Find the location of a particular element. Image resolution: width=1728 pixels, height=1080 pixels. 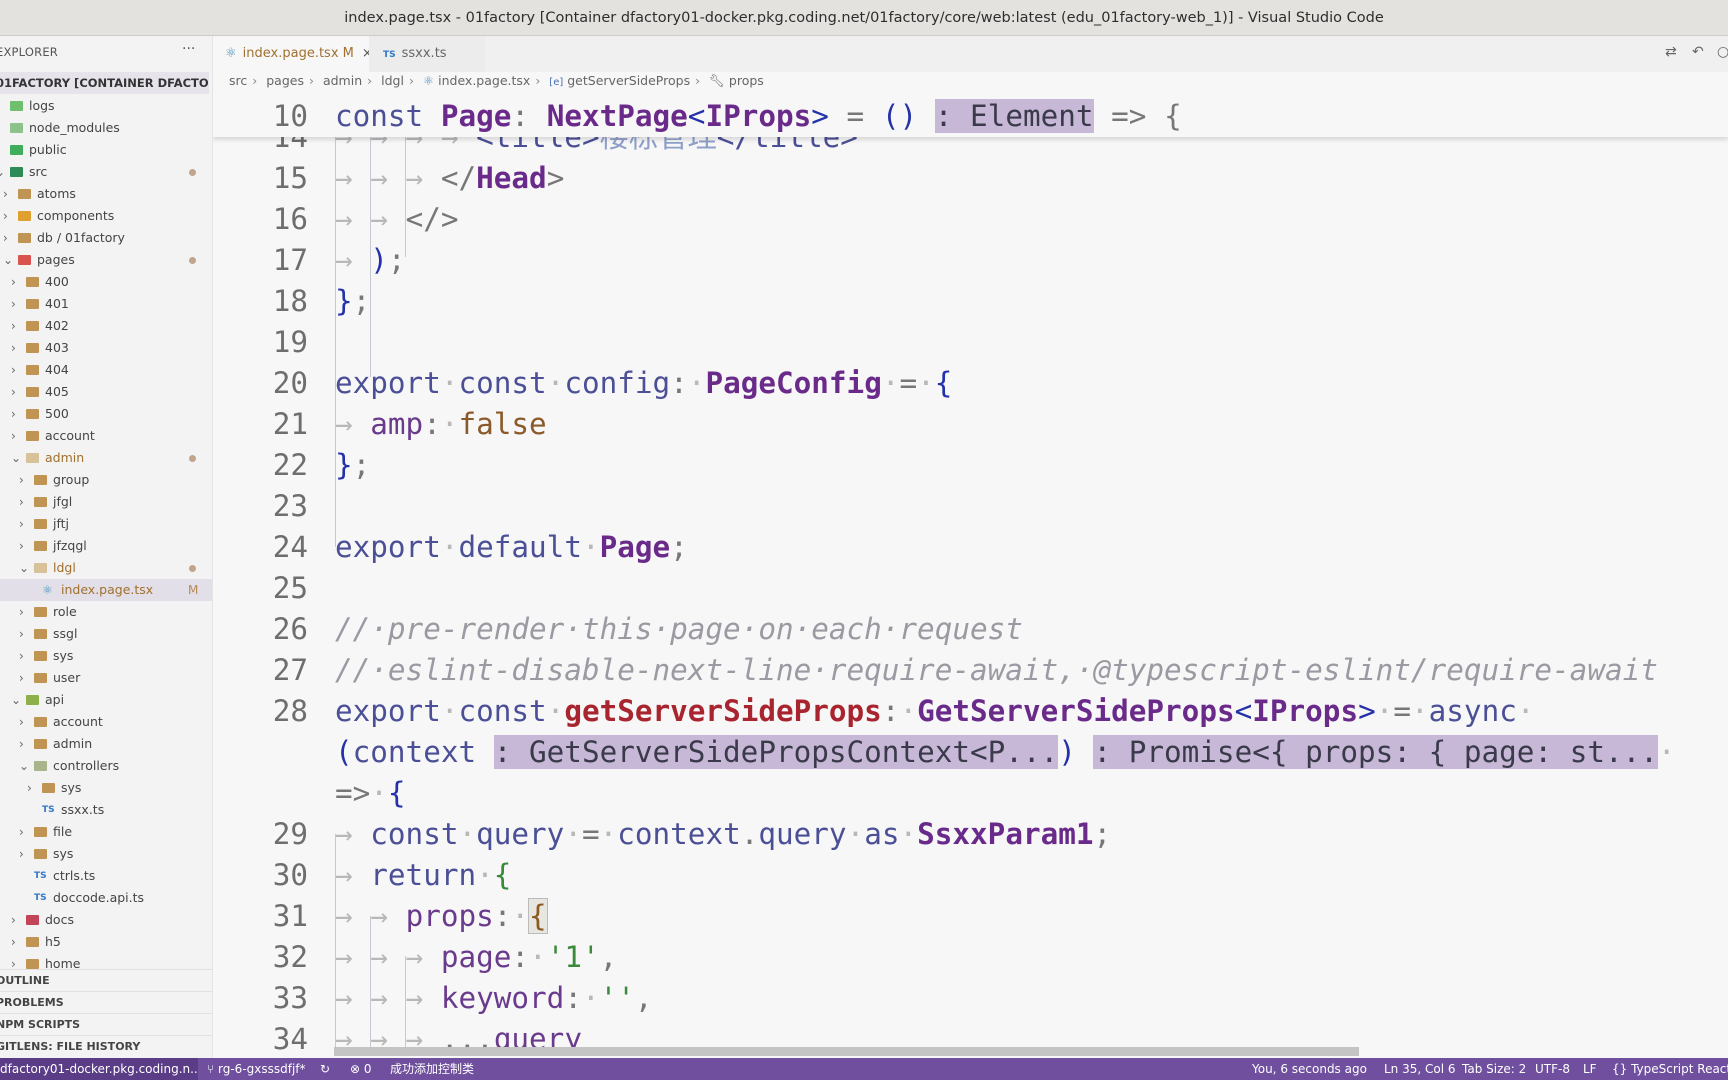

tree-item-401: › 401 is located at coordinates (106, 304).